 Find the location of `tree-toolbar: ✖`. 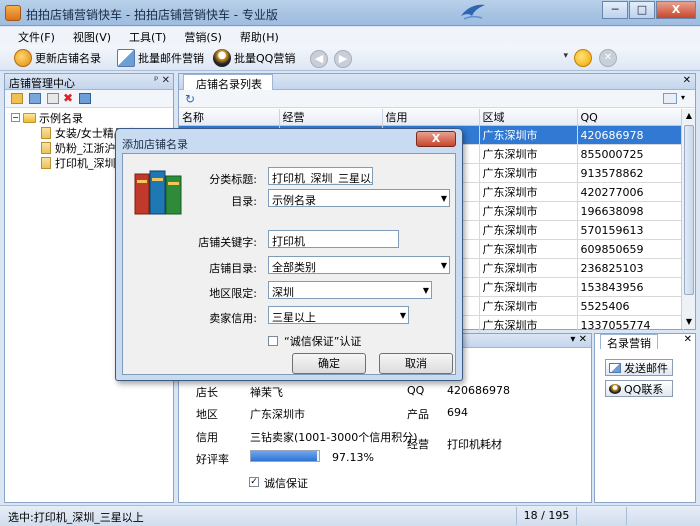

tree-toolbar: ✖ is located at coordinates (89, 99).